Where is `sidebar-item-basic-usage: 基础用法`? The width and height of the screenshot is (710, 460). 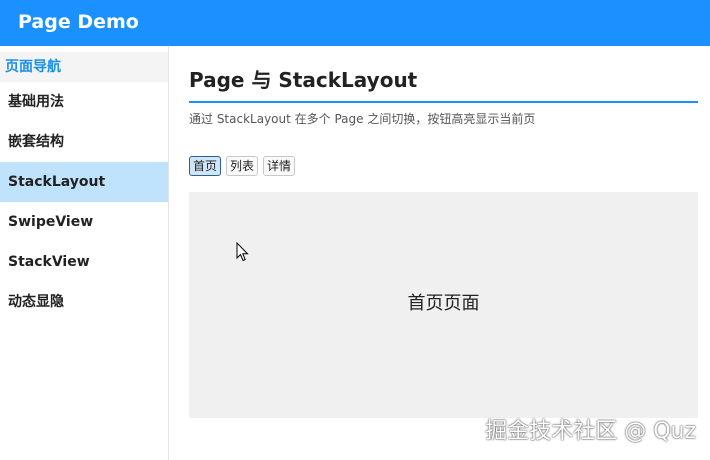 sidebar-item-basic-usage: 基础用法 is located at coordinates (84, 102).